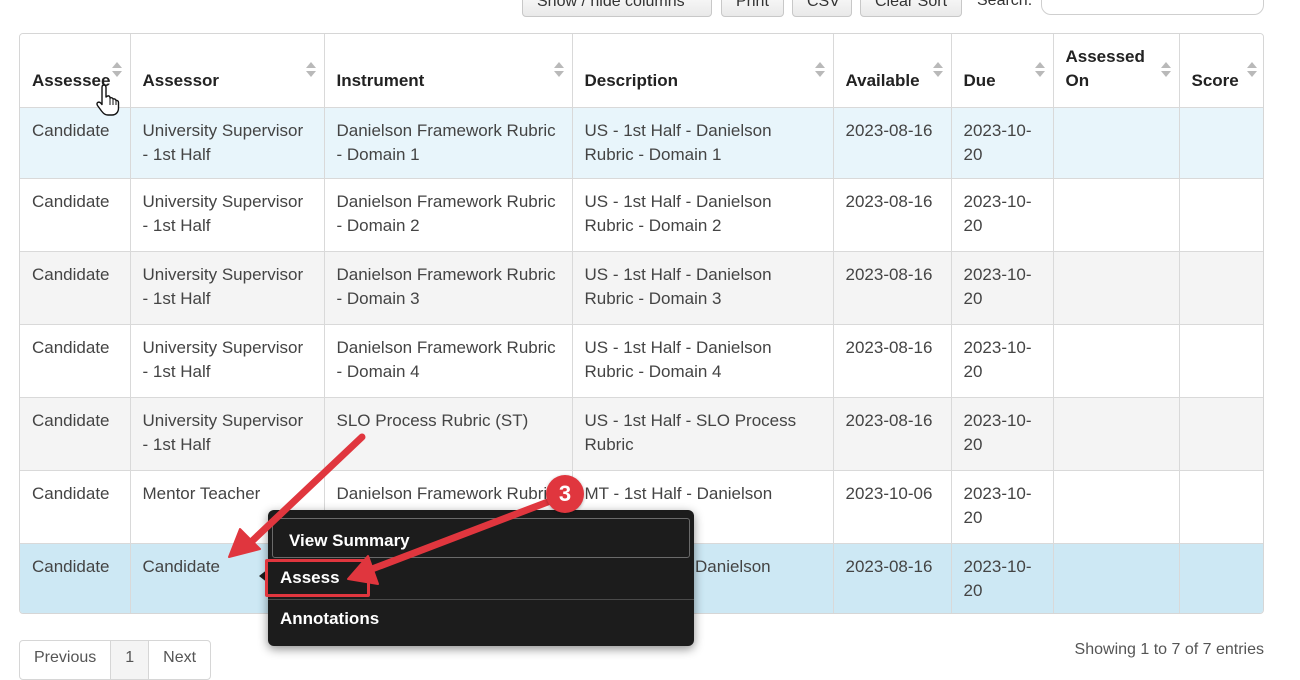 The height and width of the screenshot is (680, 1300). I want to click on column-header-score: Score, so click(1221, 70).